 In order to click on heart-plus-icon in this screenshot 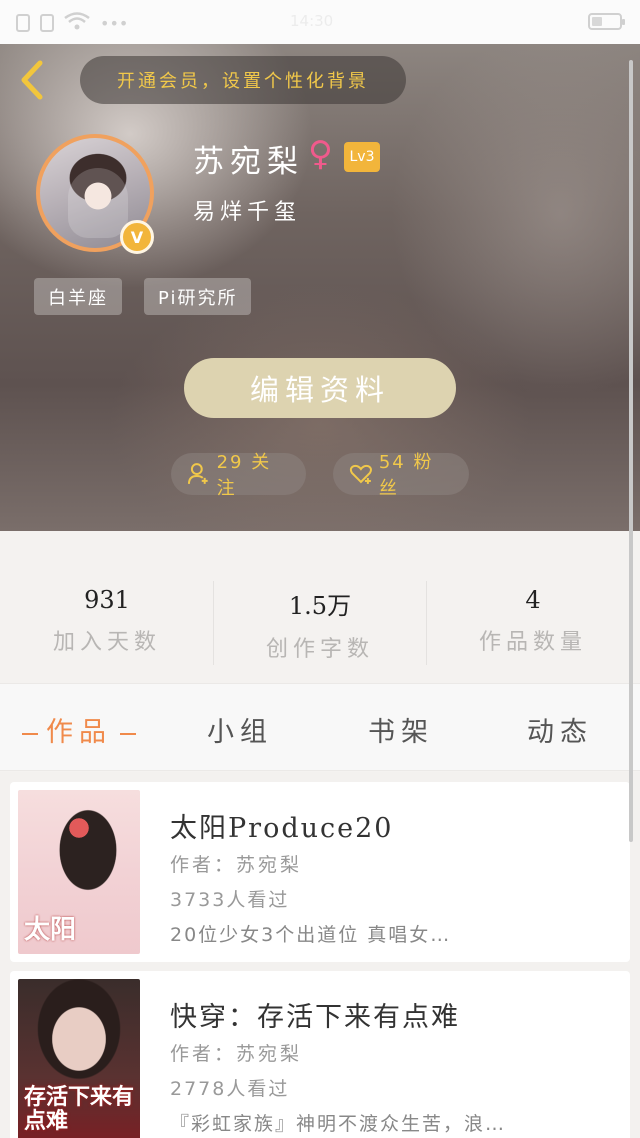, I will do `click(360, 474)`.